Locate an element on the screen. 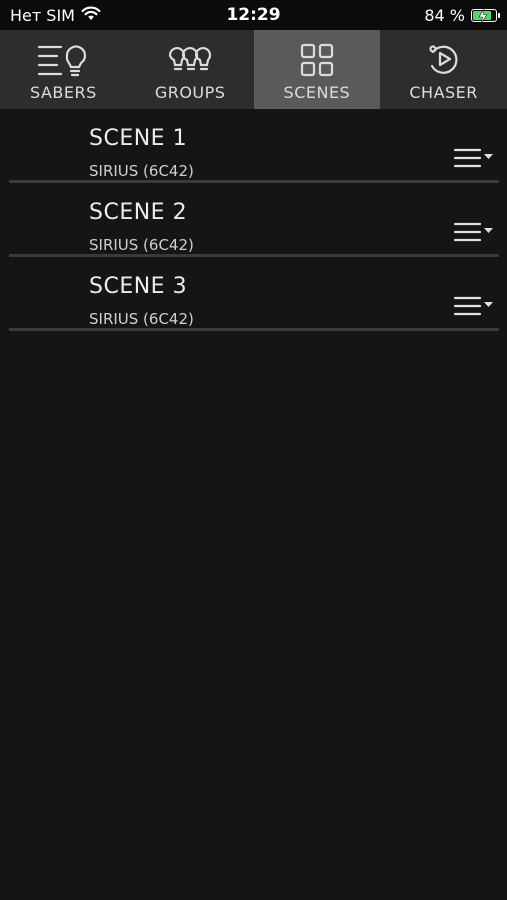  scene-row: SCENE 1 SIRIUS (6C42) is located at coordinates (254, 146).